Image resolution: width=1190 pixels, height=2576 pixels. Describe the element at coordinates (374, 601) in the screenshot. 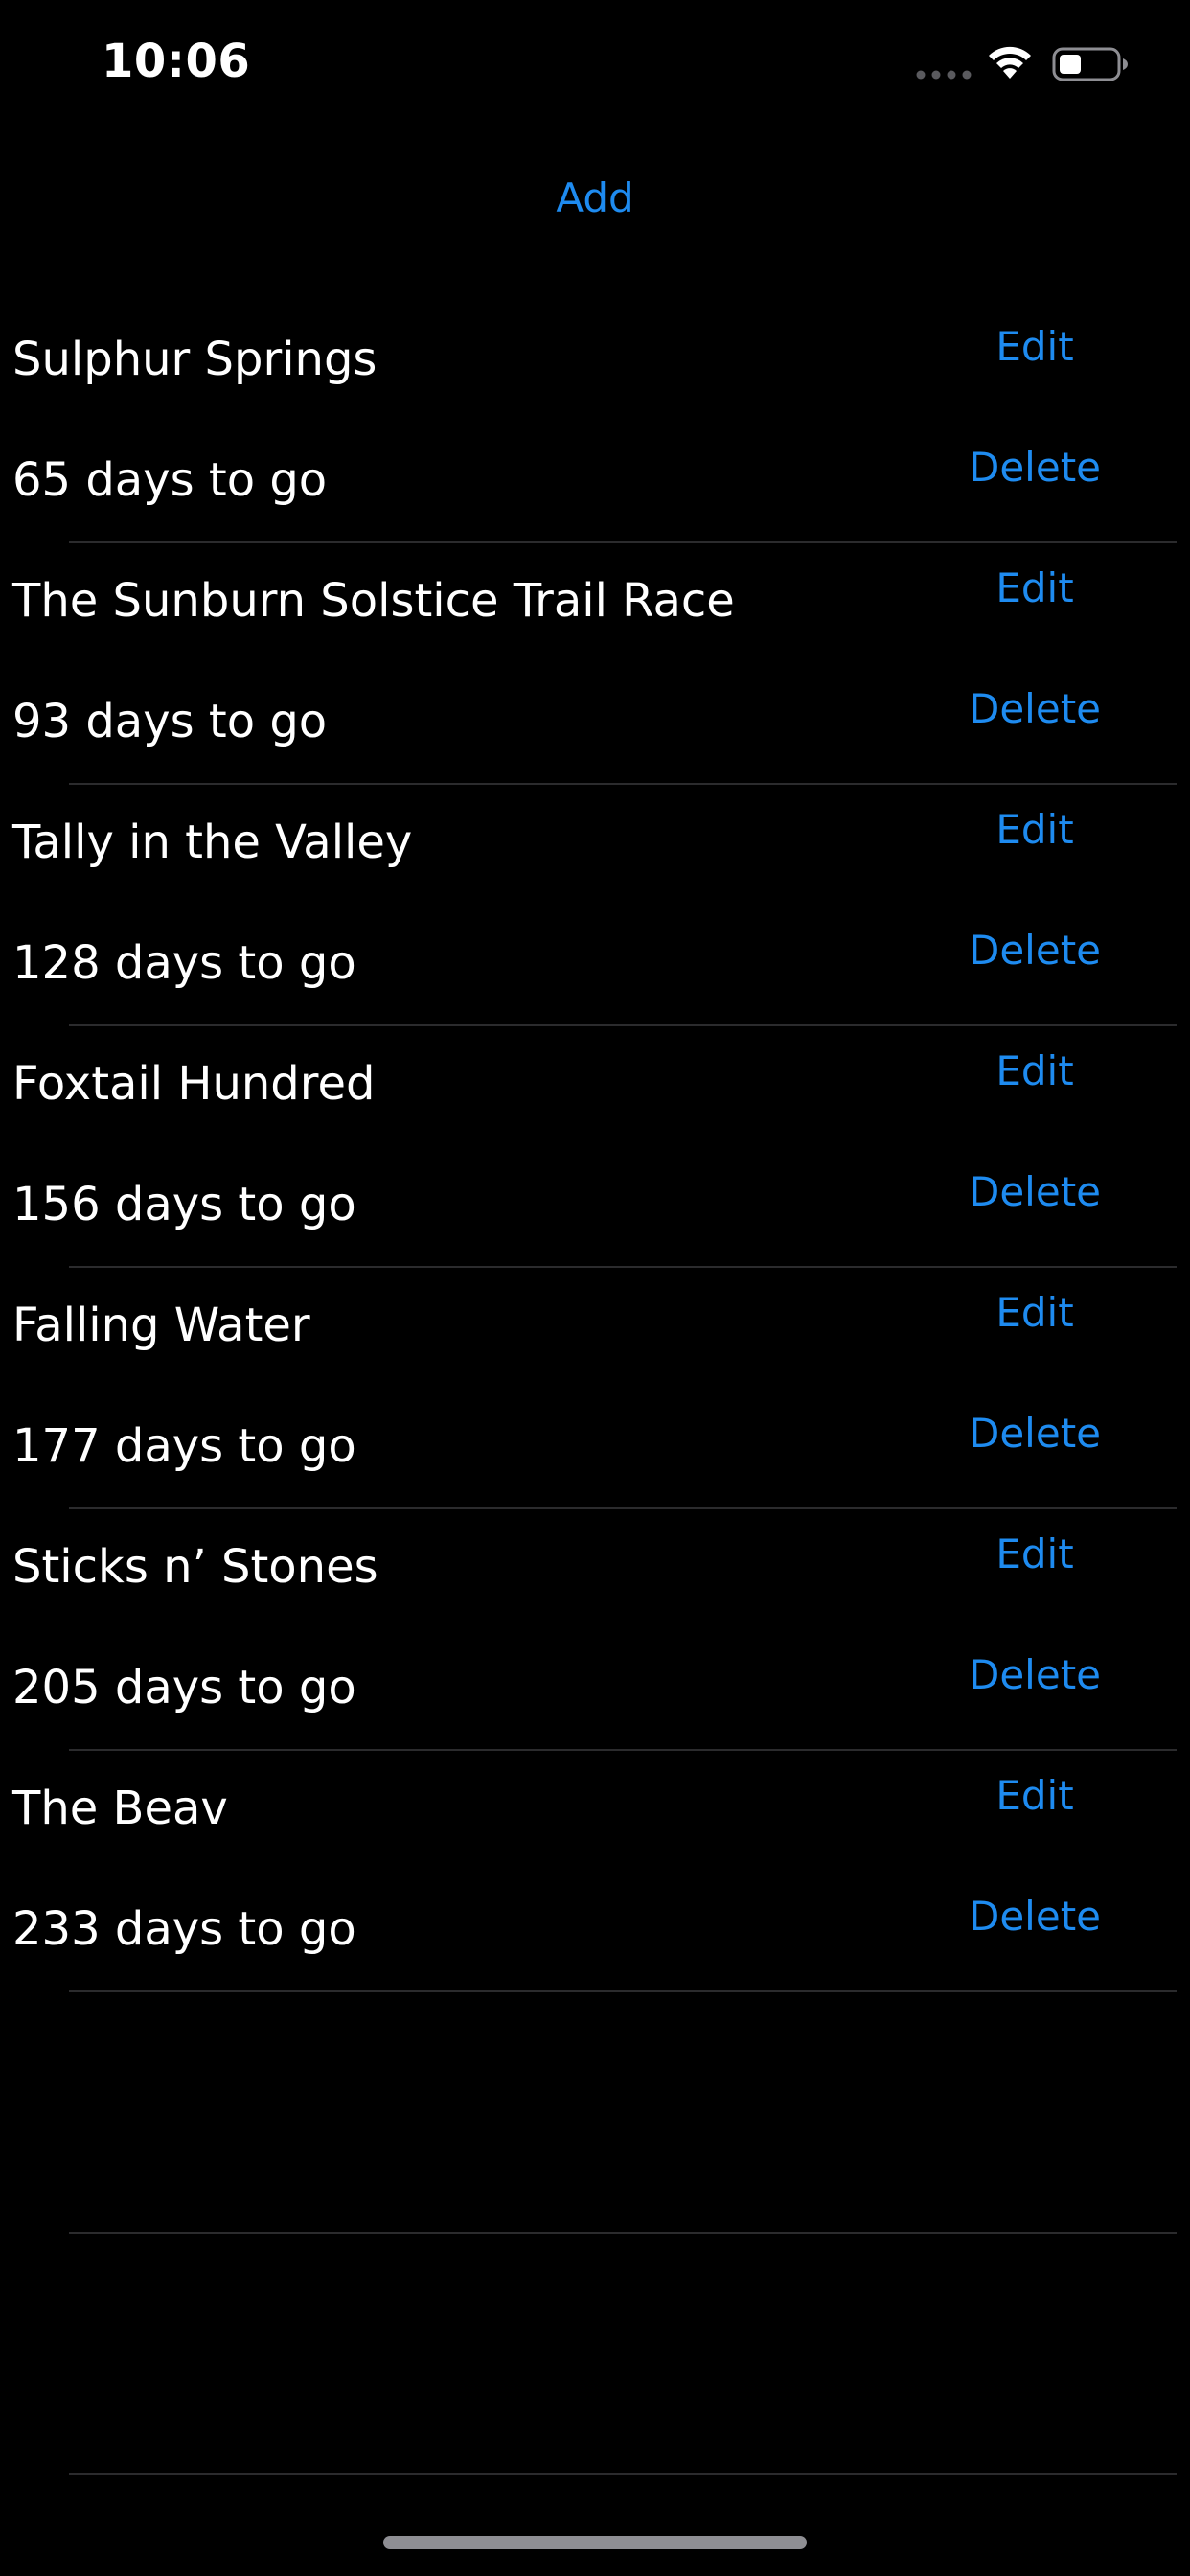

I see `race-name: The Sunburn Solstice Trail Race` at that location.